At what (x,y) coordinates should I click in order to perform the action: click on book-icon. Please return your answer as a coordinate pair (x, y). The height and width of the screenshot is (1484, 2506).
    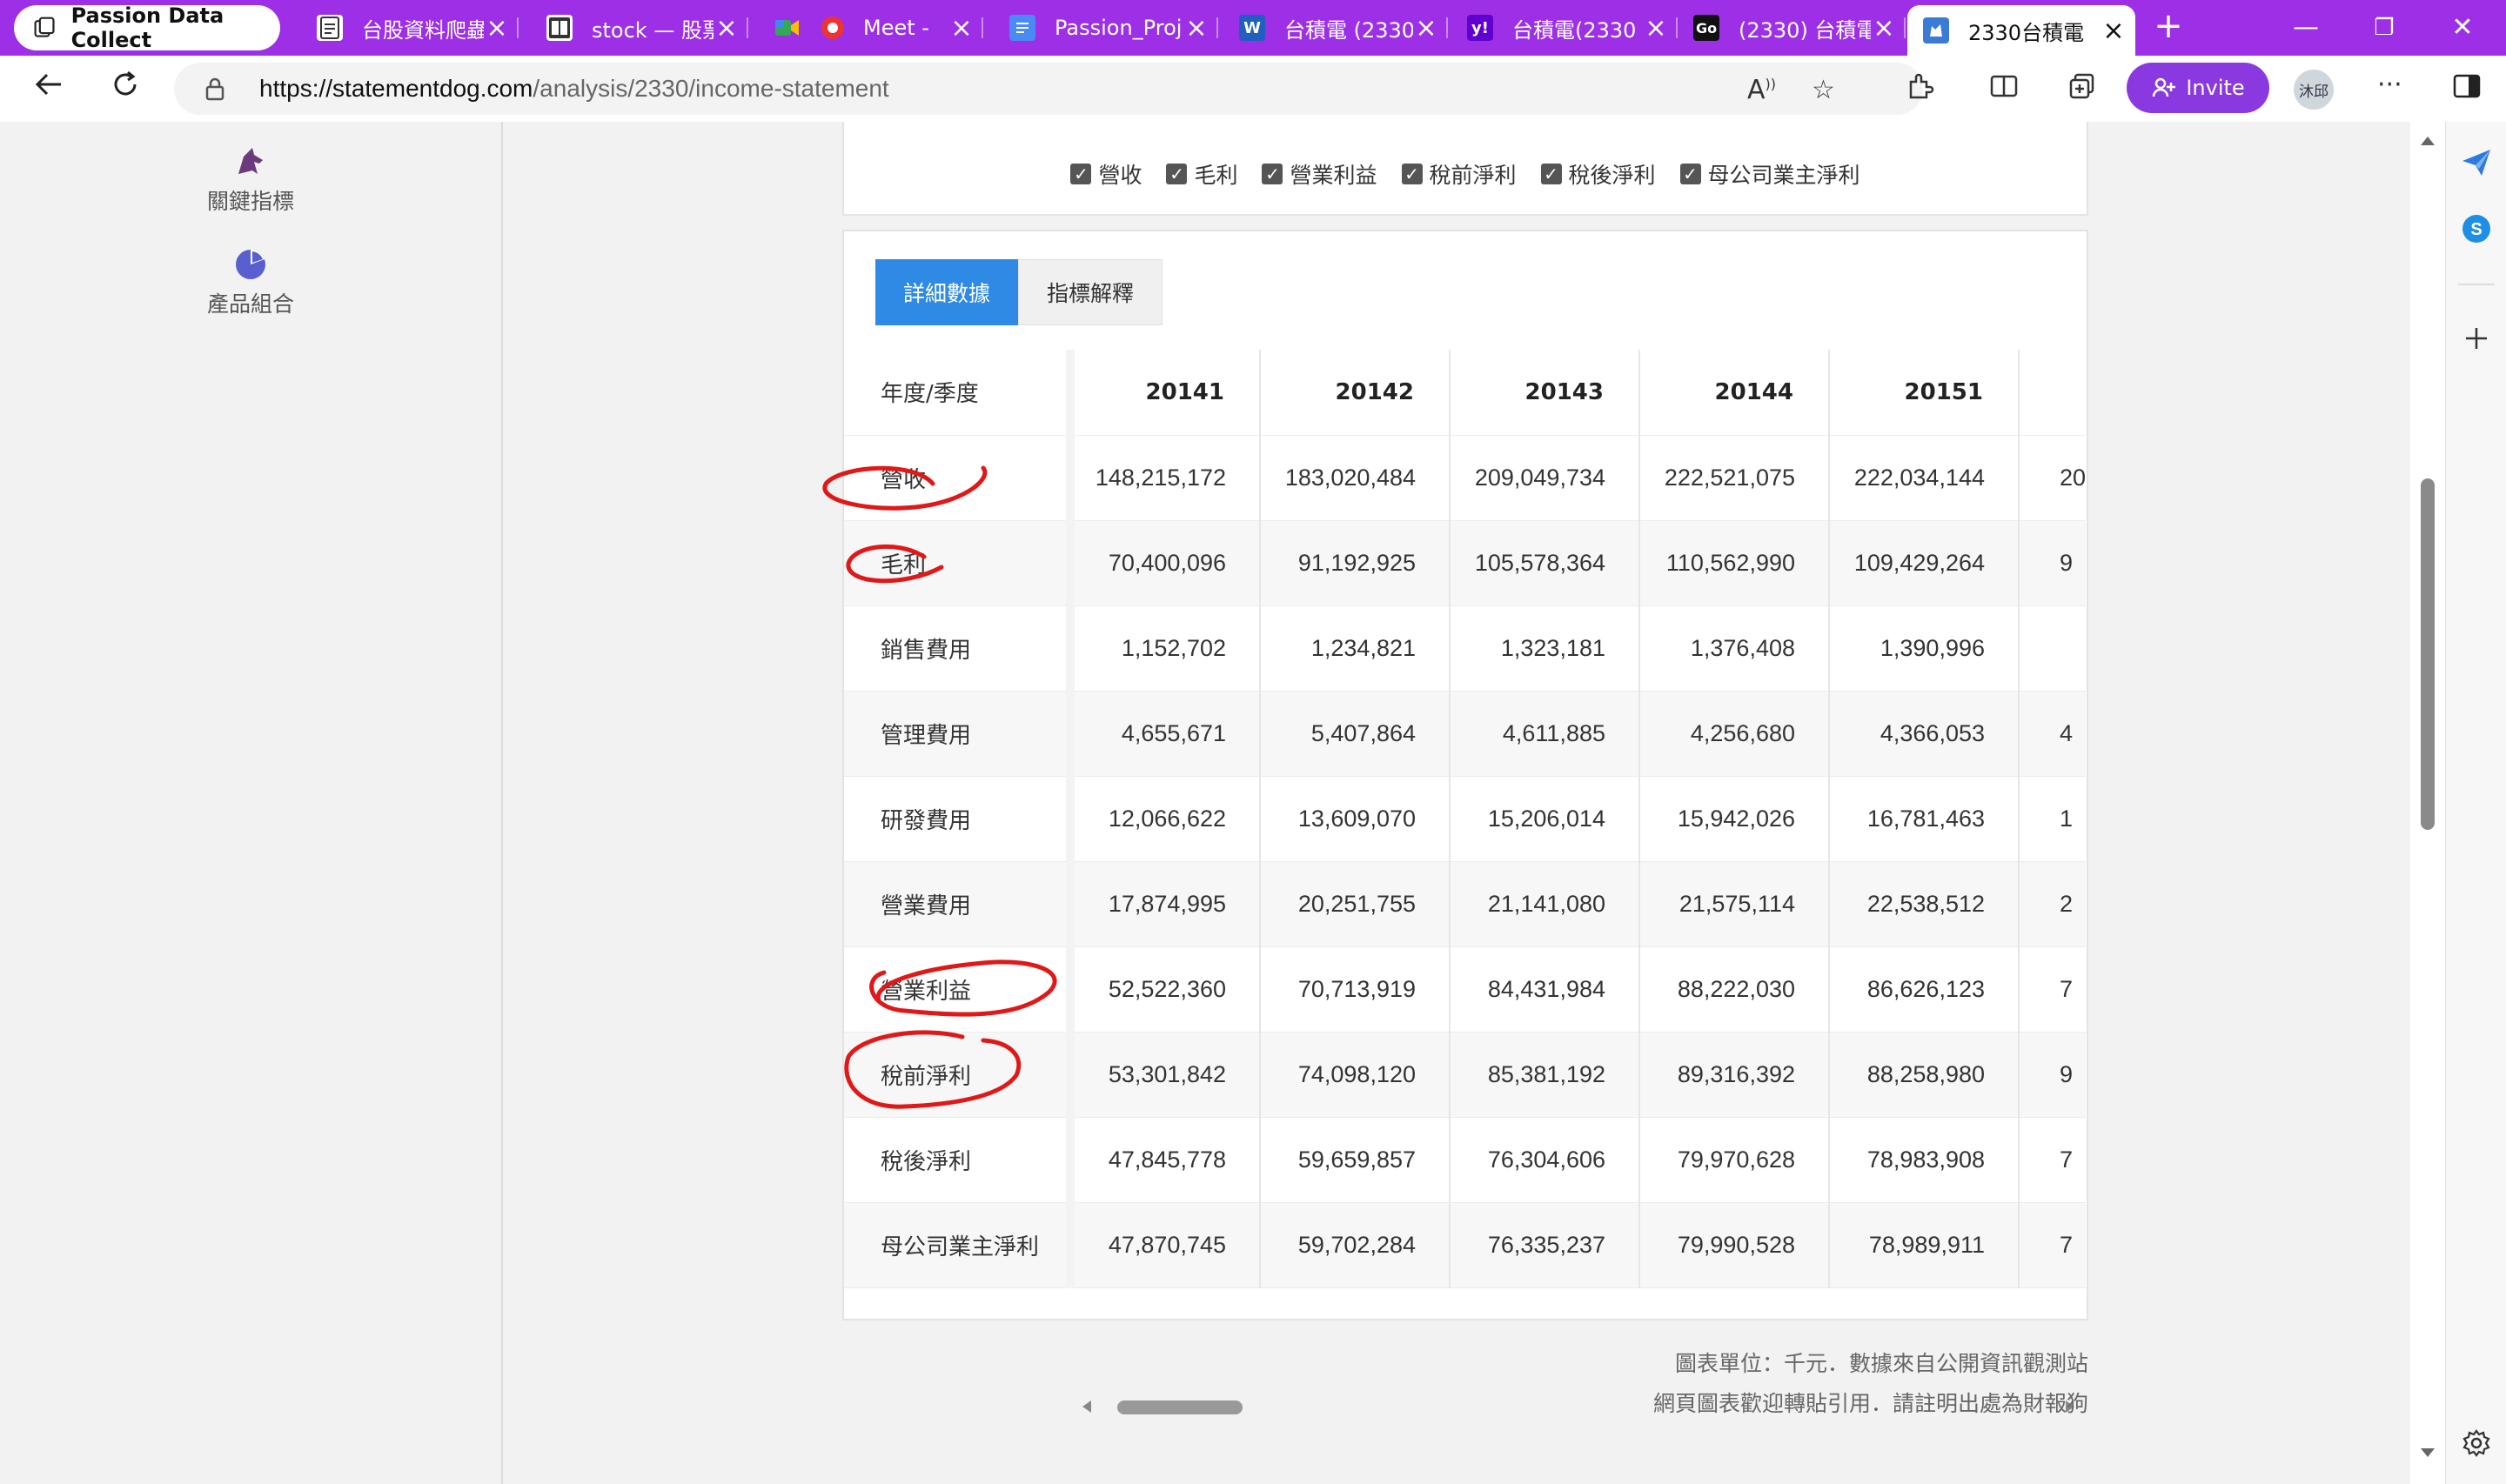
    Looking at the image, I should click on (559, 28).